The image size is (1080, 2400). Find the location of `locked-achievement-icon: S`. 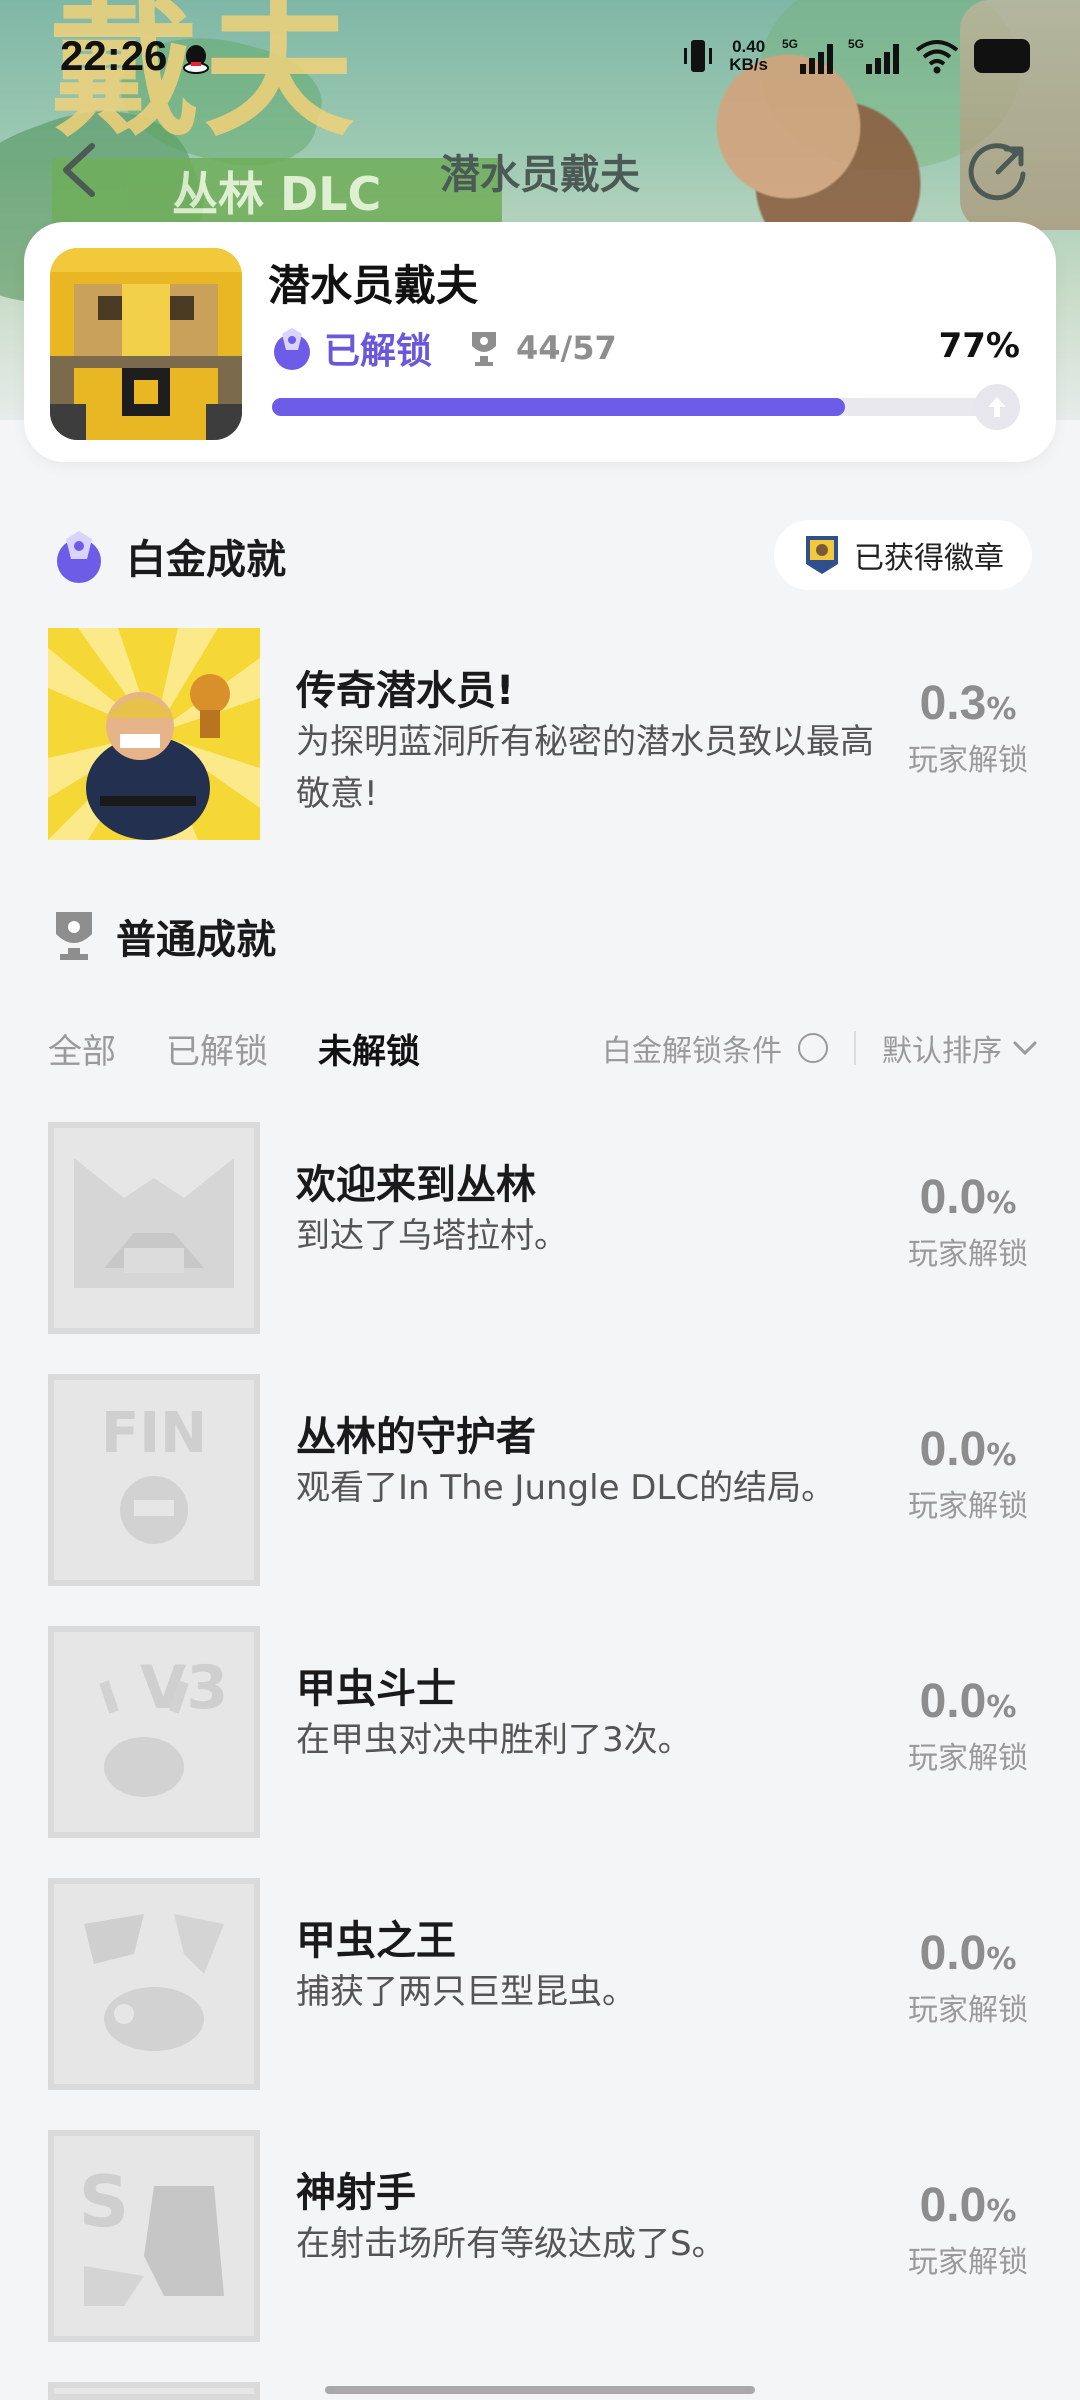

locked-achievement-icon: S is located at coordinates (154, 2236).